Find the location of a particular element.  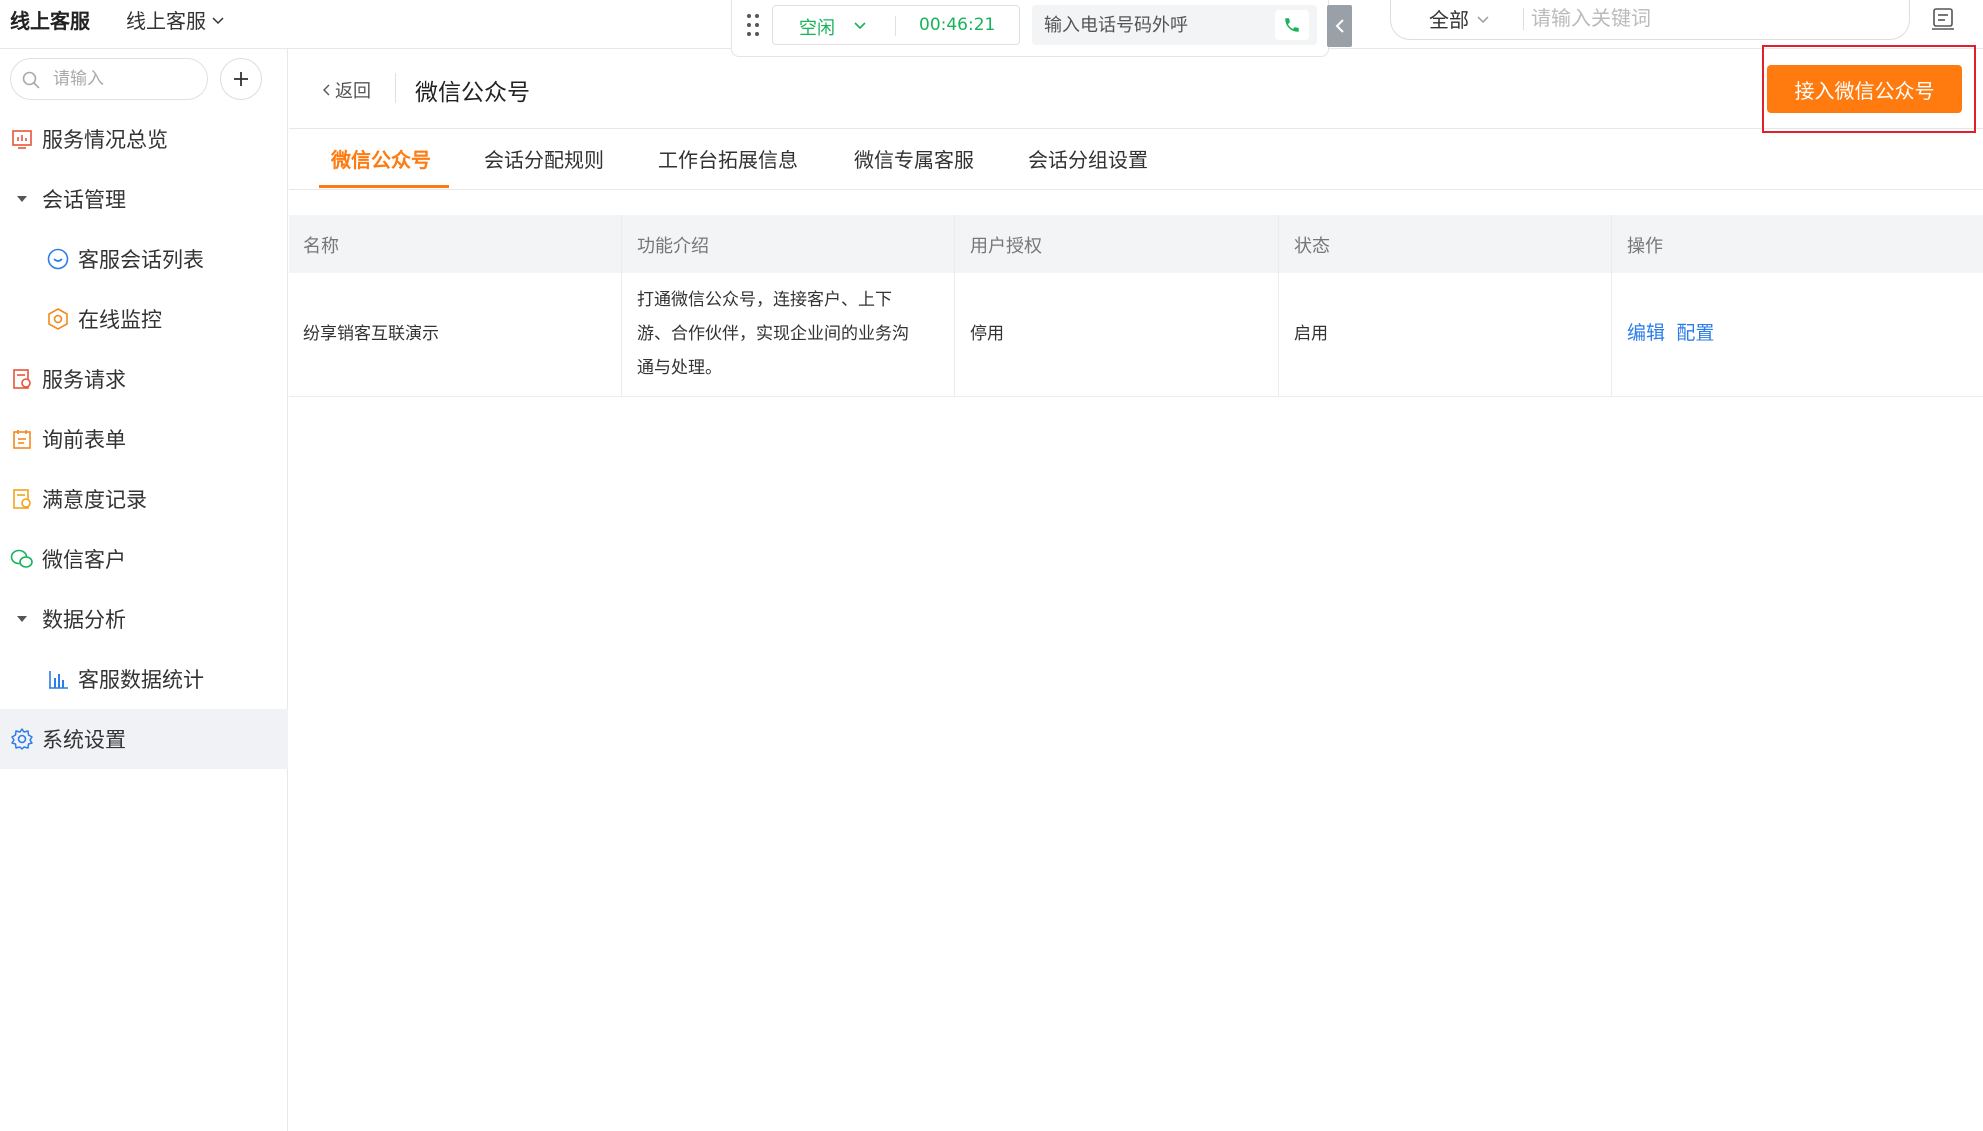

dial-button is located at coordinates (1292, 25).